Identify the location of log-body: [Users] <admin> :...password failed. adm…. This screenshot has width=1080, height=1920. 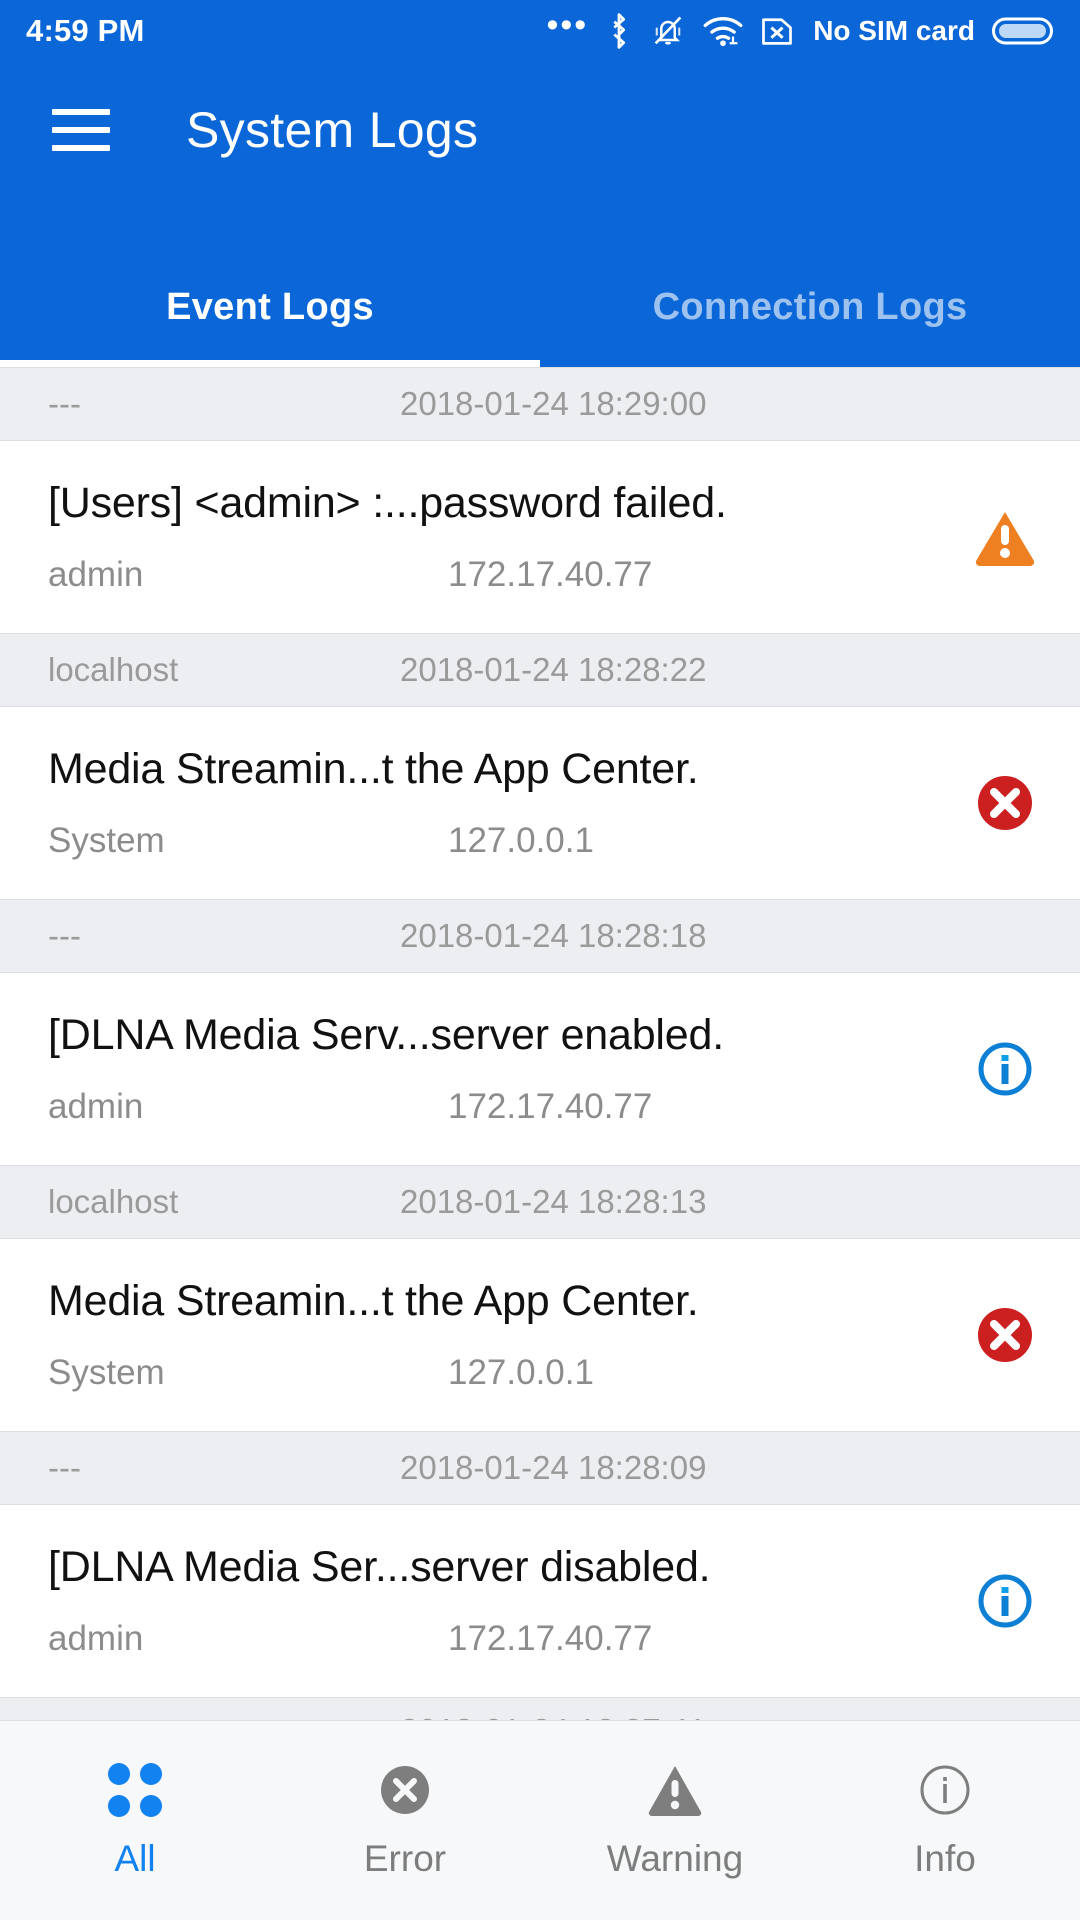
(540, 537).